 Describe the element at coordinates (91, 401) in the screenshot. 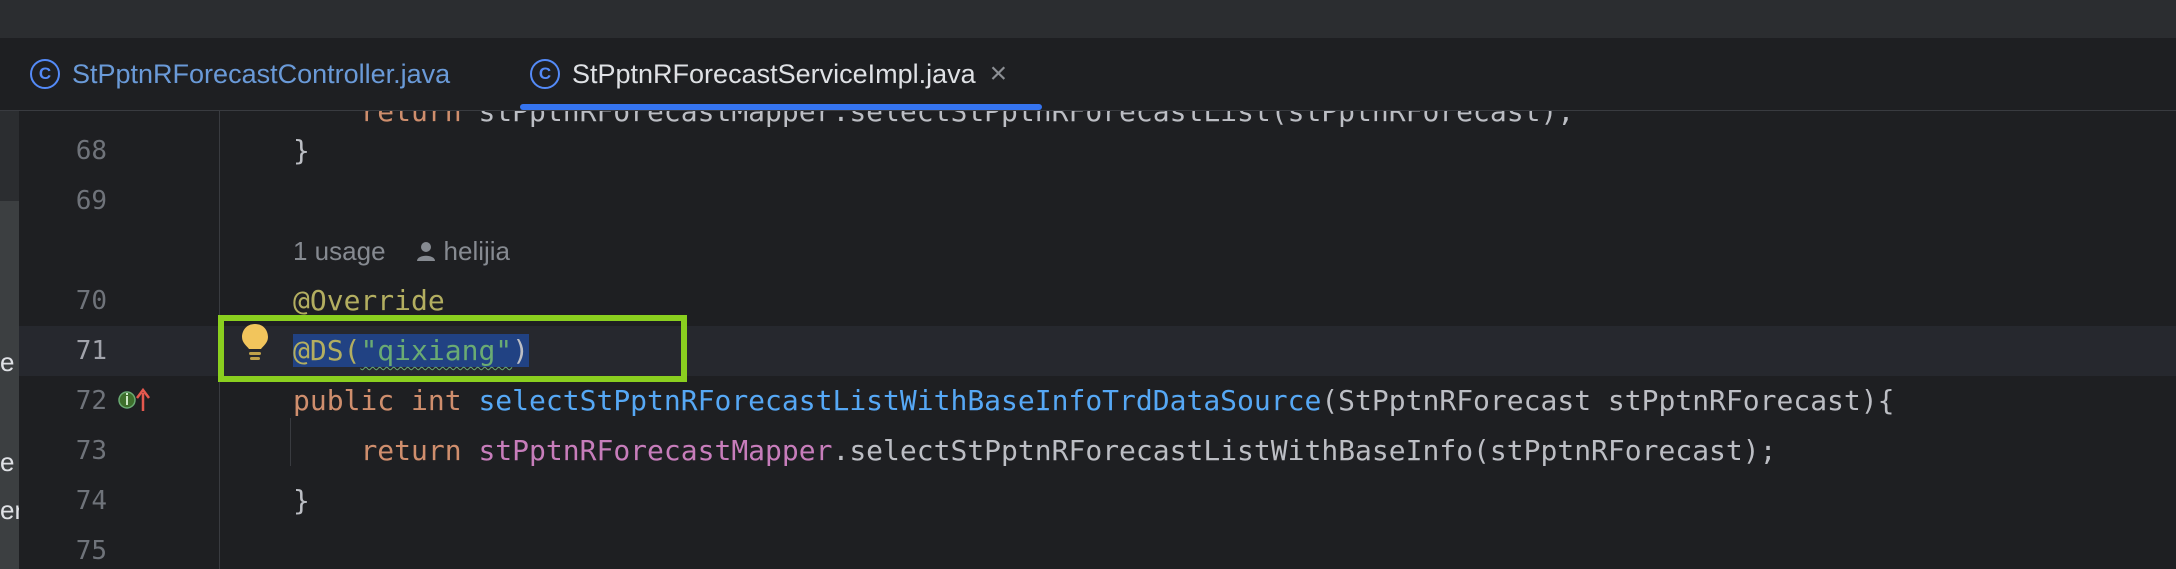

I see `line-number: 72` at that location.